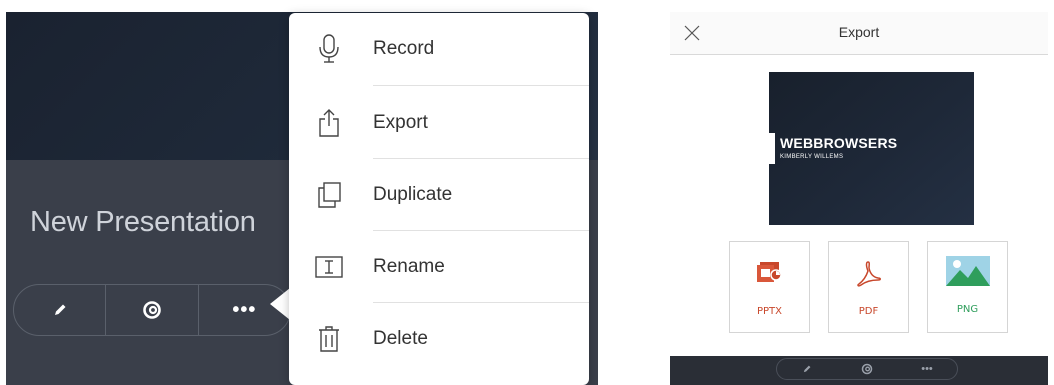  I want to click on presentation-title: New Presentation, so click(143, 222).